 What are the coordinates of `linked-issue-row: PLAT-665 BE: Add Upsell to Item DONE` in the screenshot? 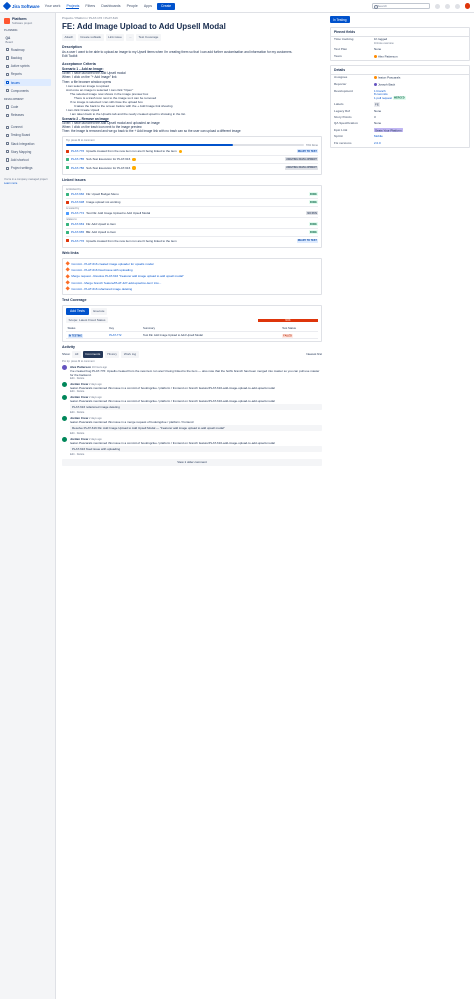 It's located at (192, 233).